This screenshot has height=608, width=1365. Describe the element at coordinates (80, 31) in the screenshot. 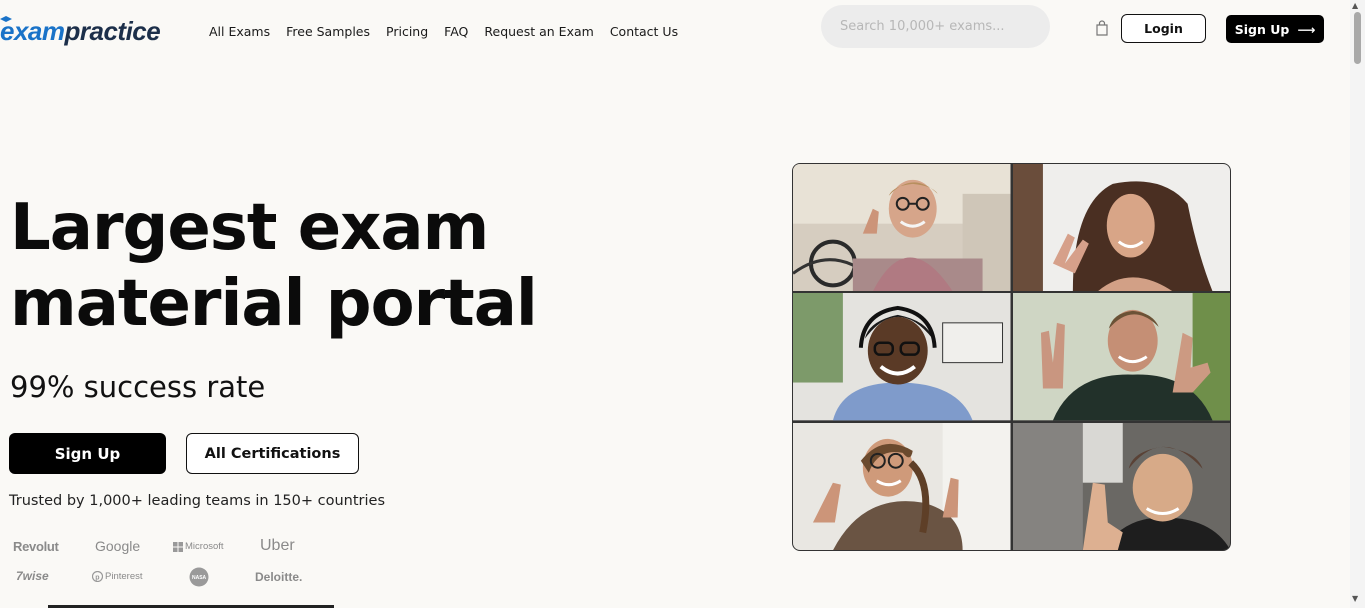

I see `logo-wordmark: exampractice` at that location.